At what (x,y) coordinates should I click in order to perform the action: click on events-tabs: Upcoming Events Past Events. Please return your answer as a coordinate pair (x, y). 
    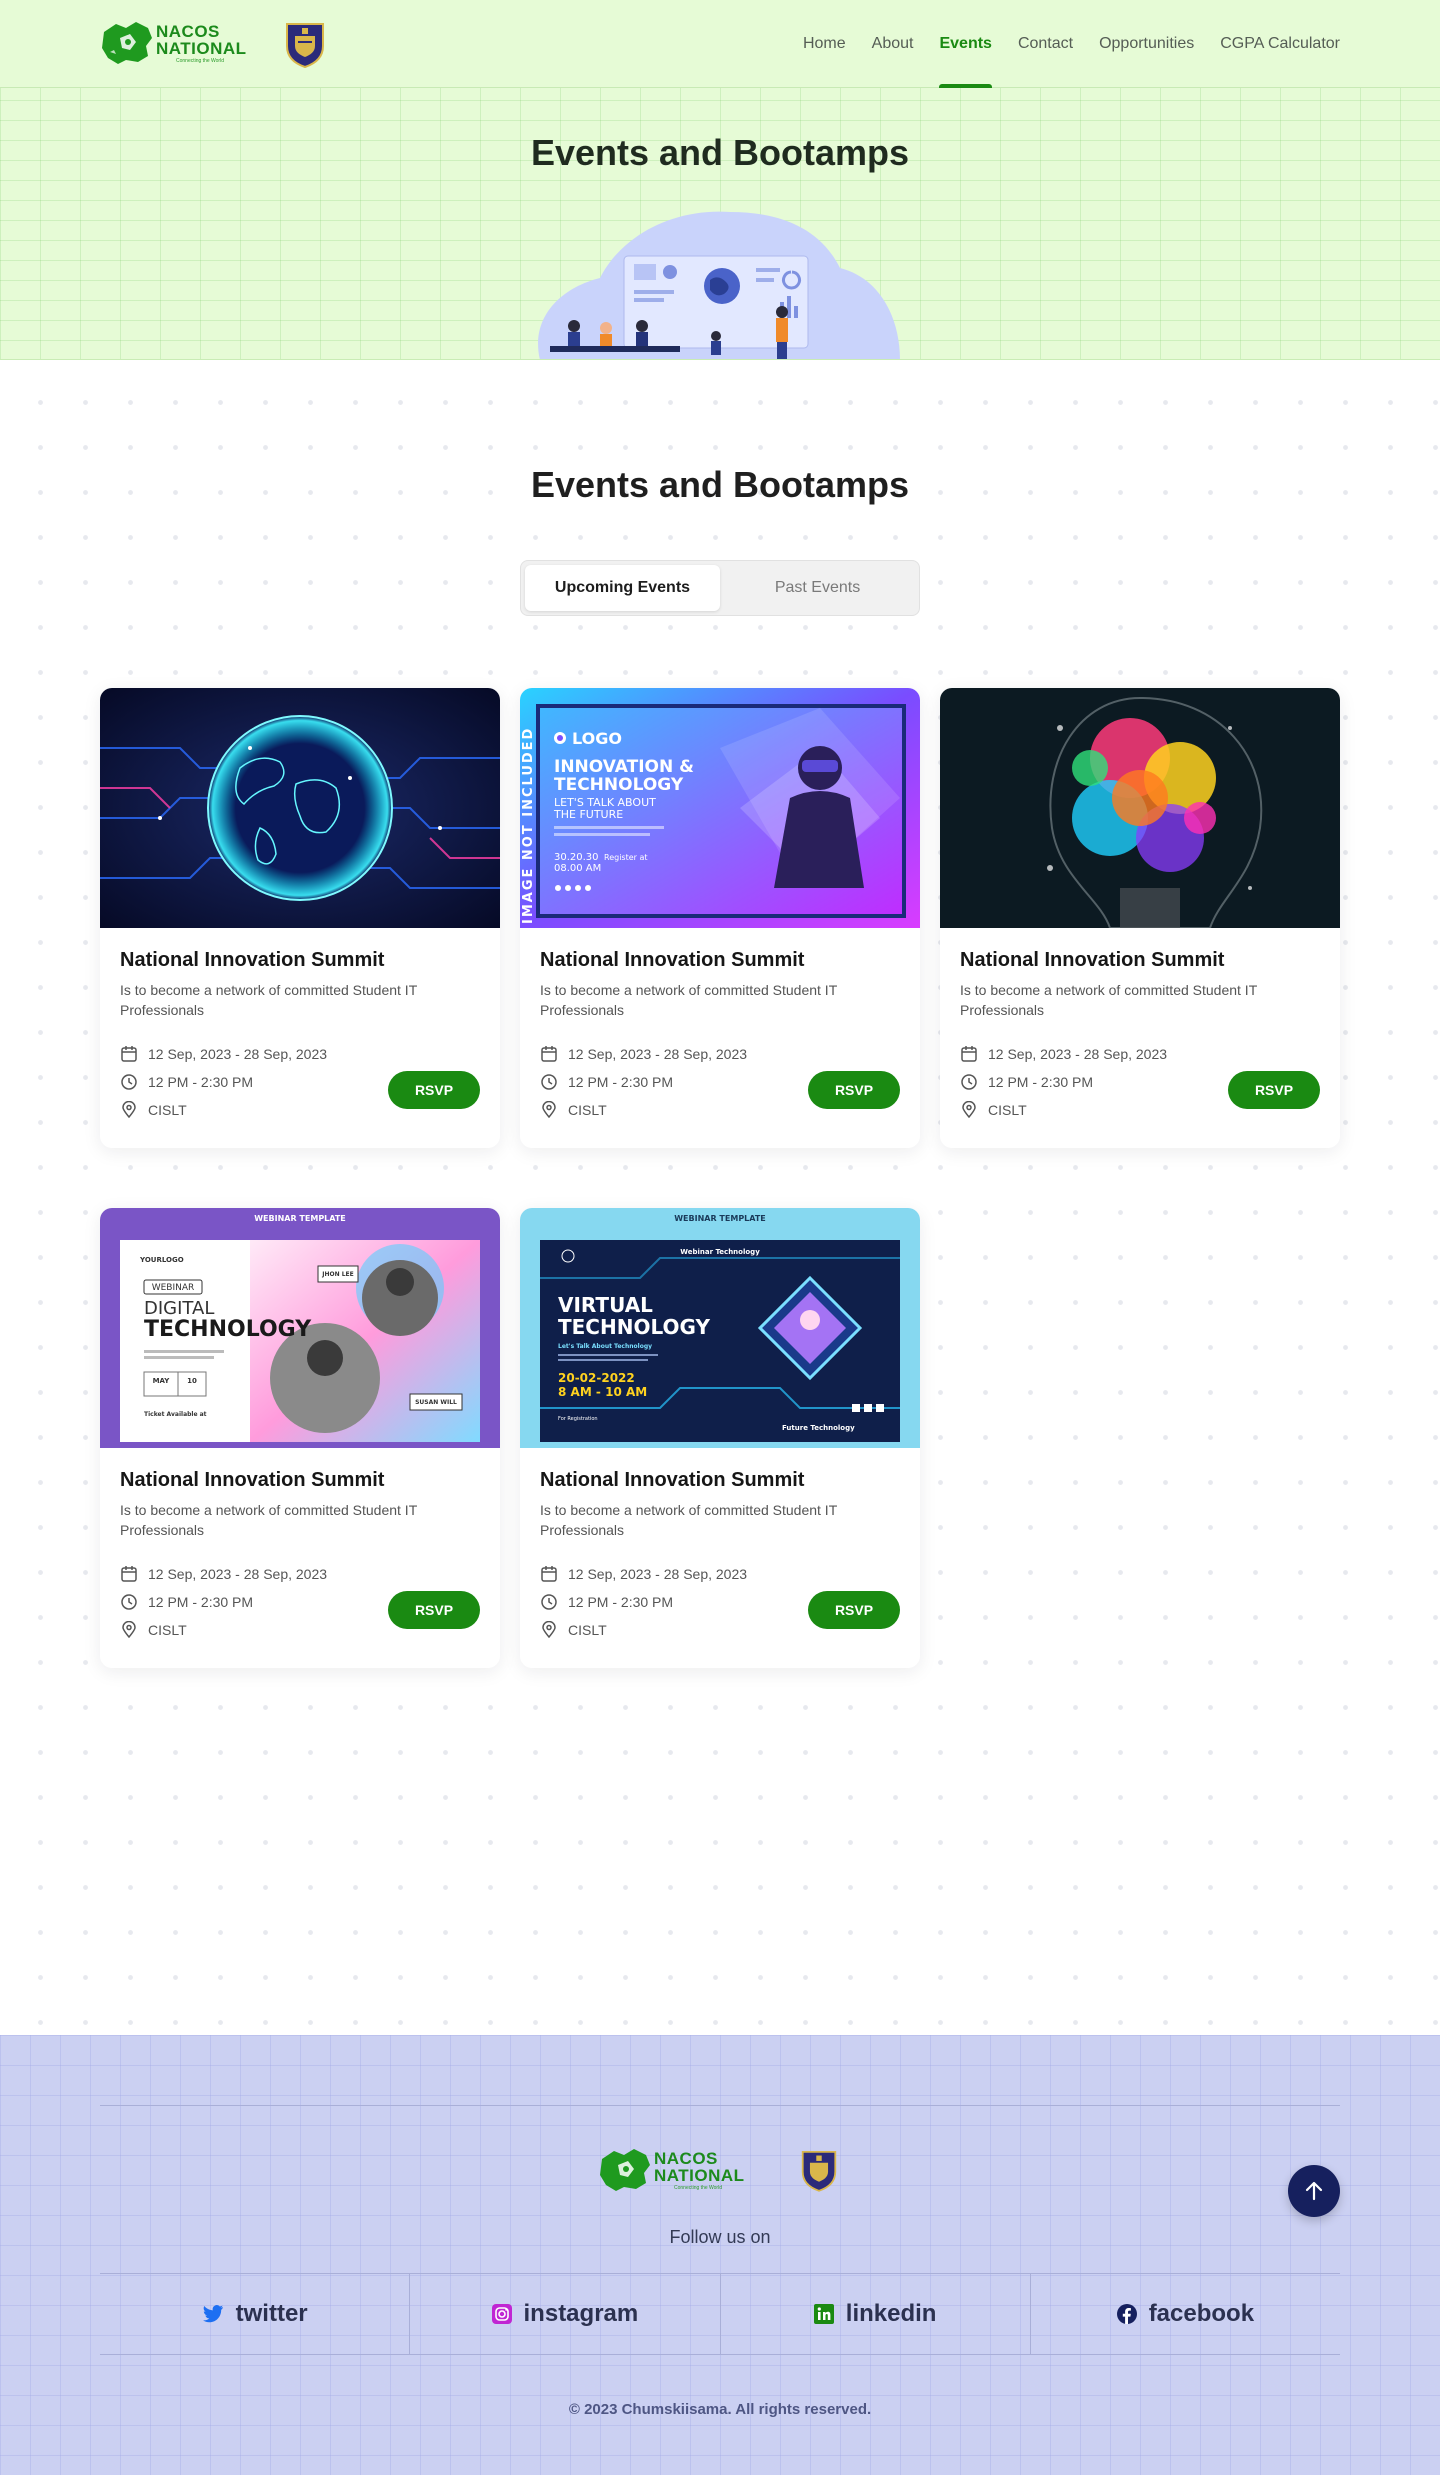
    Looking at the image, I should click on (720, 588).